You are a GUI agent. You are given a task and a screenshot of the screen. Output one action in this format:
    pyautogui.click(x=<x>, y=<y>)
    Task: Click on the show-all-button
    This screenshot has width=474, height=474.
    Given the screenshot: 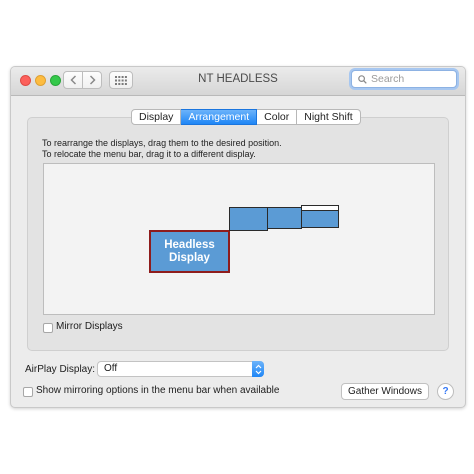 What is the action you would take?
    pyautogui.click(x=121, y=80)
    